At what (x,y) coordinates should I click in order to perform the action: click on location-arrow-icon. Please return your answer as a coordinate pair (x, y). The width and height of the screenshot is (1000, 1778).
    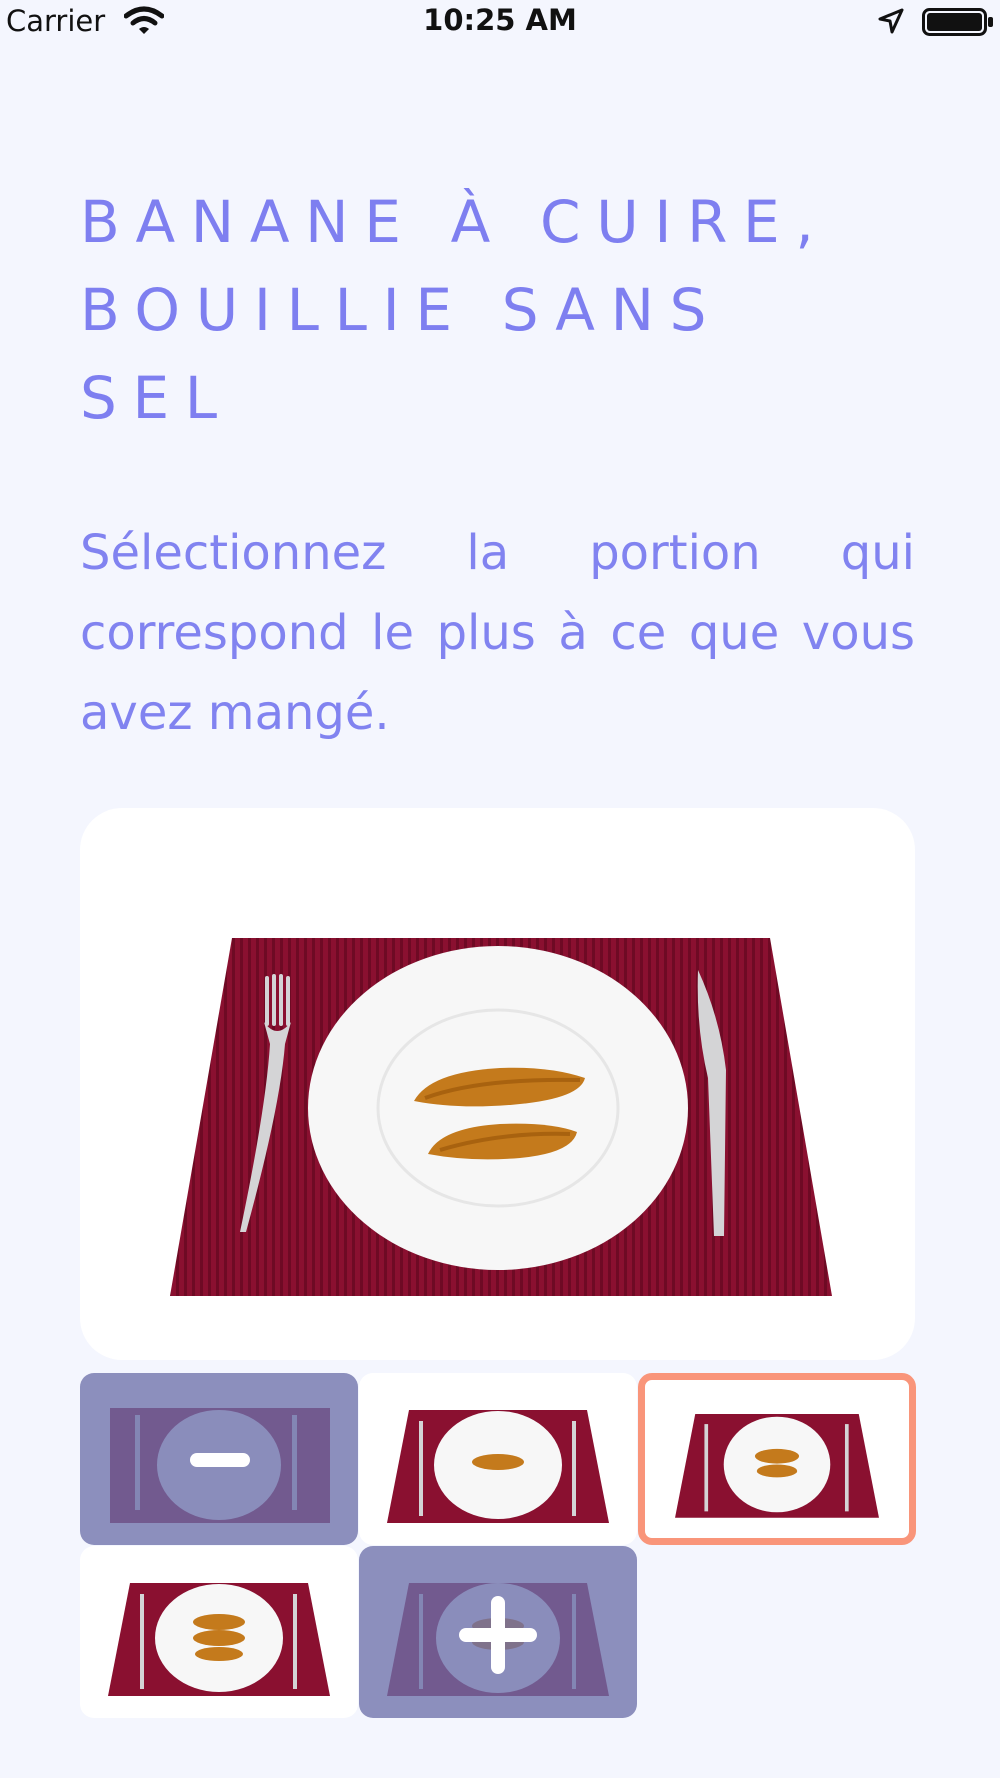
    Looking at the image, I should click on (891, 21).